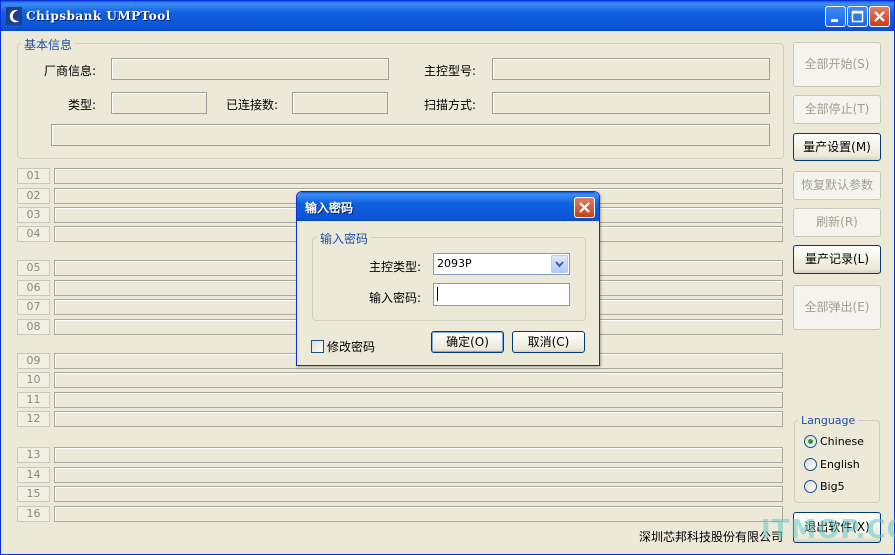 This screenshot has height=555, width=895. I want to click on dialog-close-button, so click(584, 207).